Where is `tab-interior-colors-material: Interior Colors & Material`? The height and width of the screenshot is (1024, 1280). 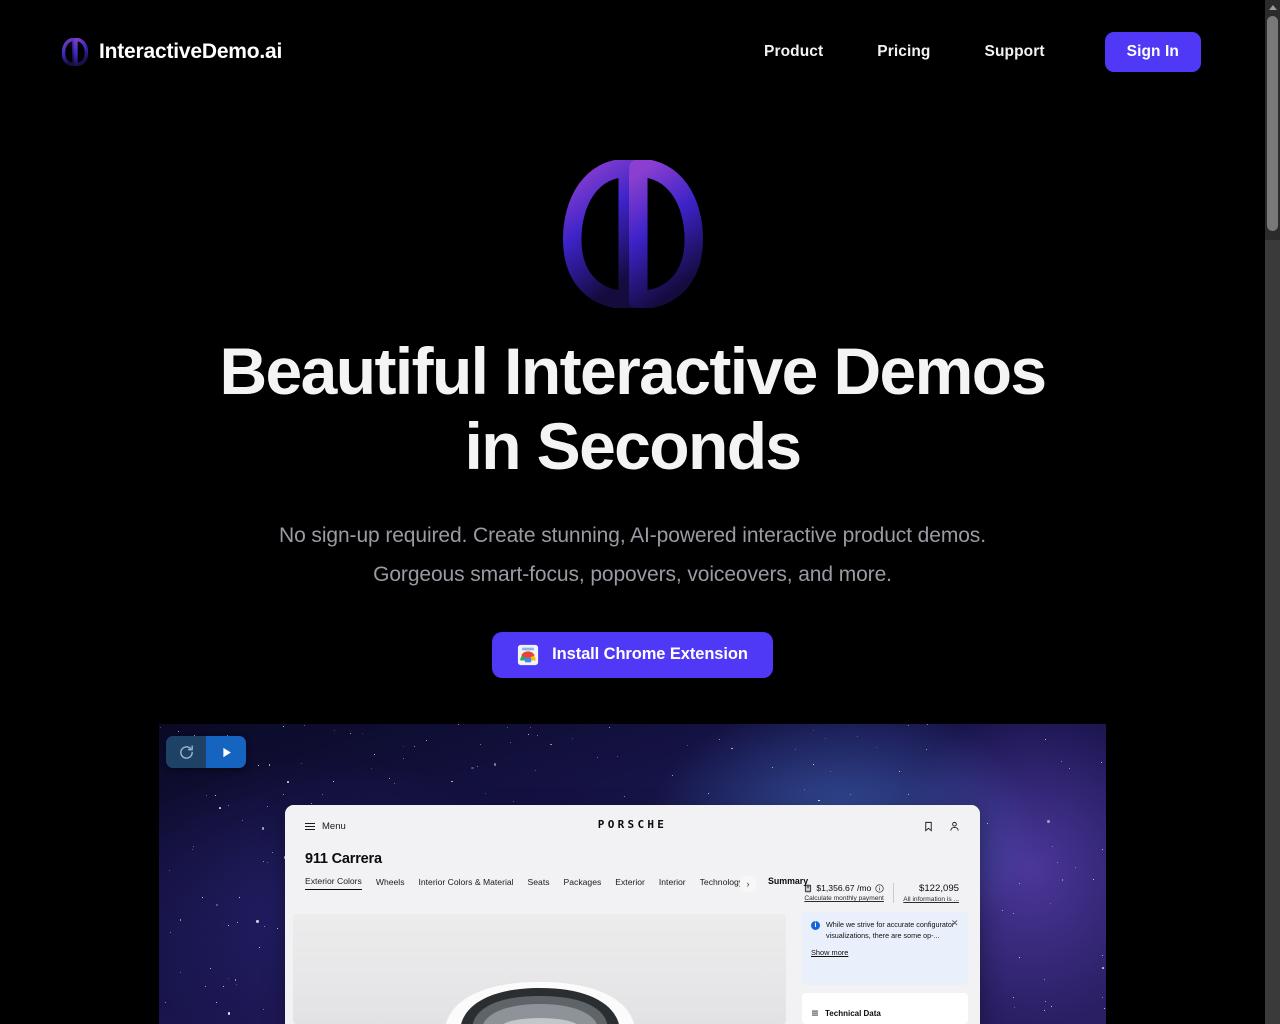 tab-interior-colors-material: Interior Colors & Material is located at coordinates (466, 883).